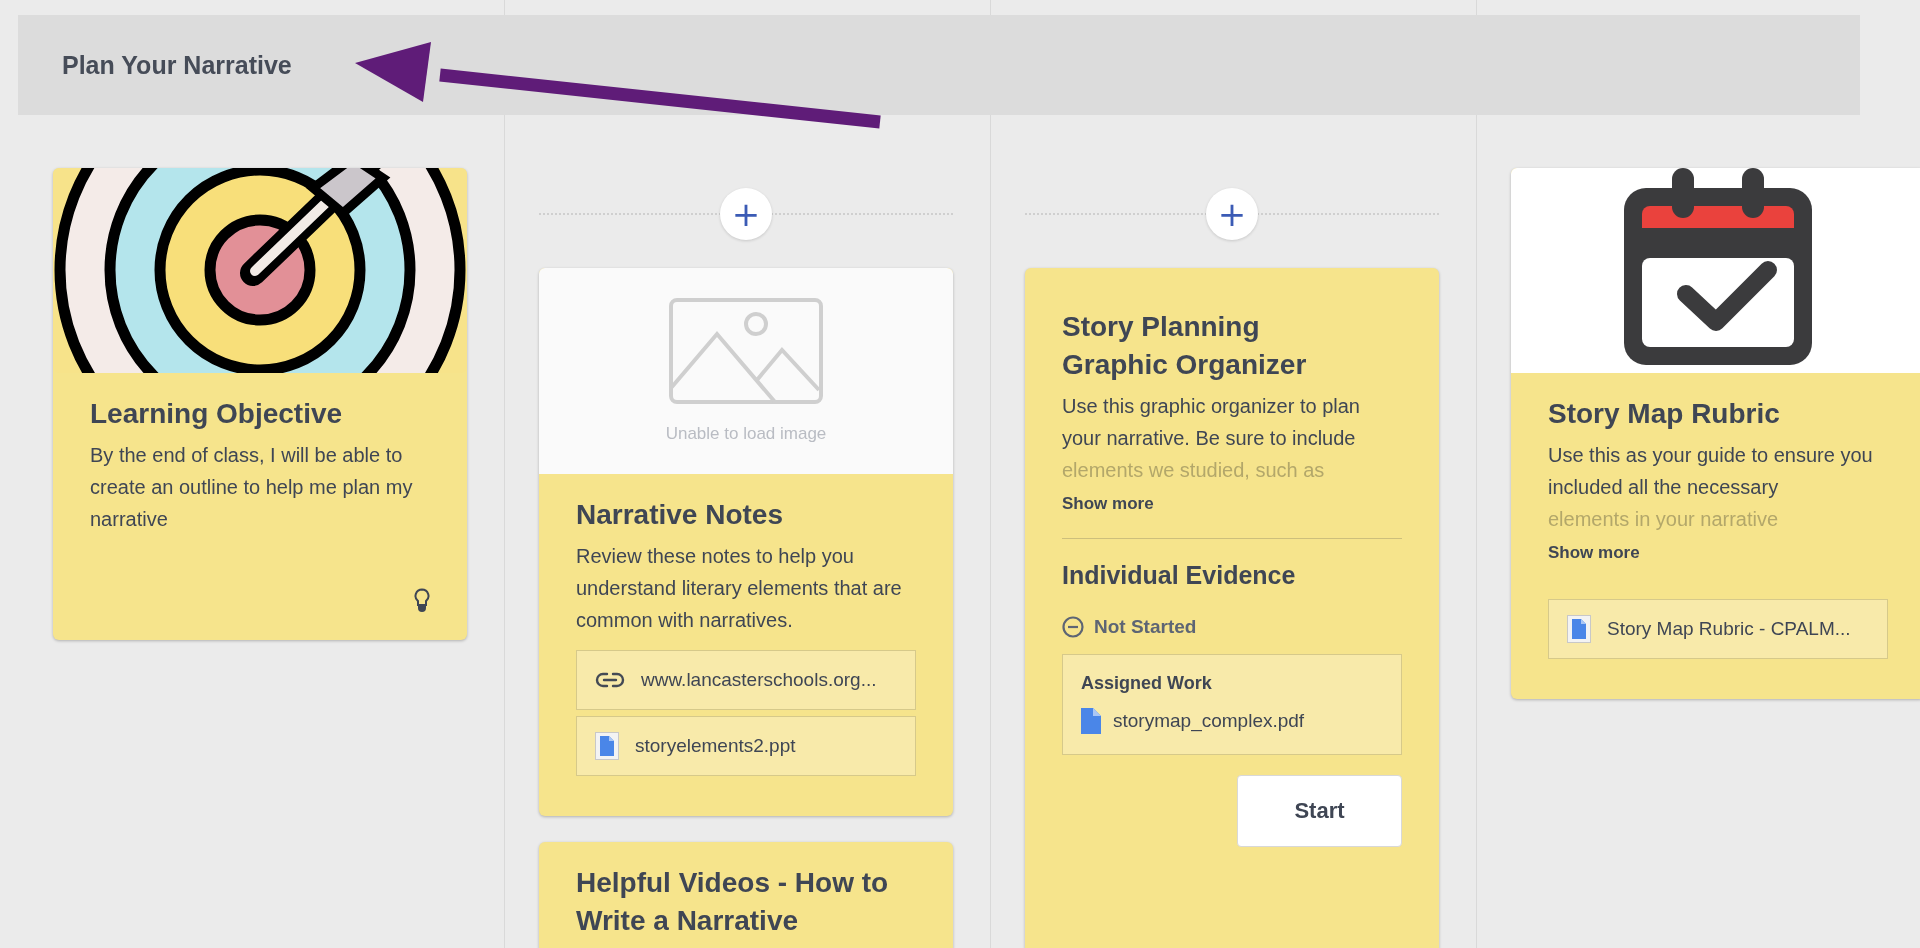  What do you see at coordinates (422, 600) in the screenshot?
I see `lightbulb-icon` at bounding box center [422, 600].